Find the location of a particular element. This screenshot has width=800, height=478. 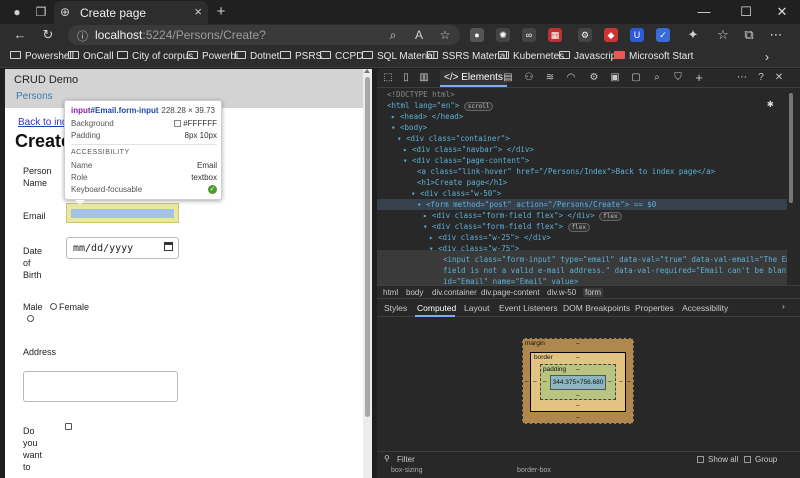

more-tools-icon: + is located at coordinates (699, 78).